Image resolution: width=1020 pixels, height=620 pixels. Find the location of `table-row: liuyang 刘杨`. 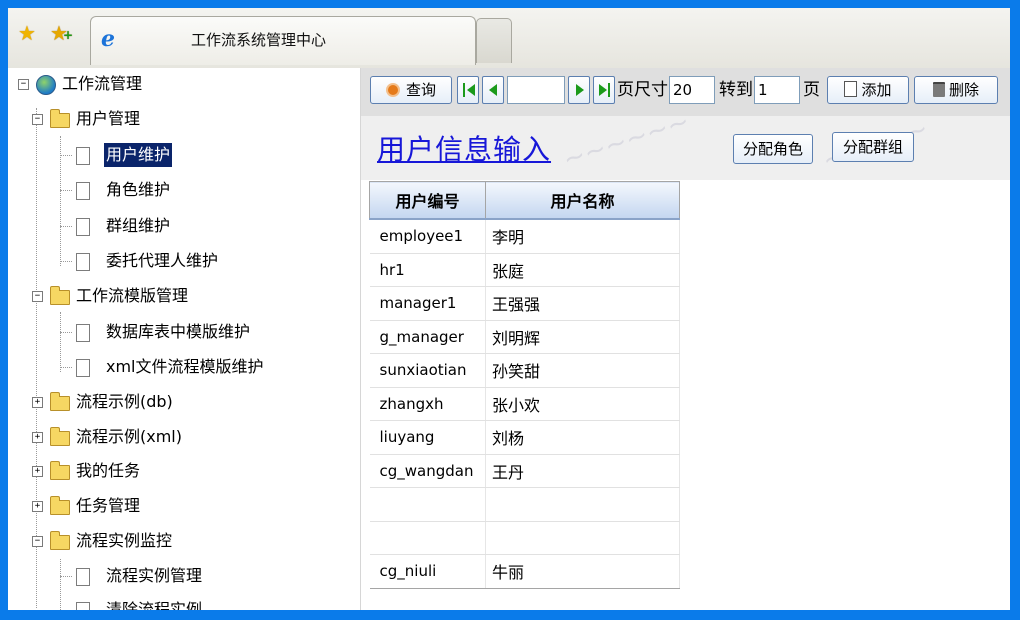

table-row: liuyang 刘杨 is located at coordinates (524, 437).